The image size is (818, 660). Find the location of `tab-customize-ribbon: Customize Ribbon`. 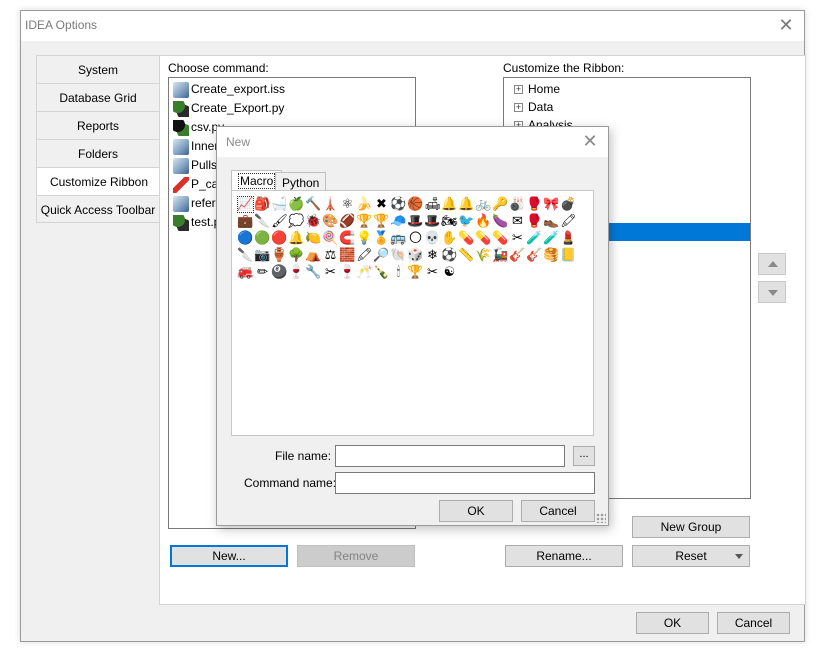

tab-customize-ribbon: Customize Ribbon is located at coordinates (98, 181).